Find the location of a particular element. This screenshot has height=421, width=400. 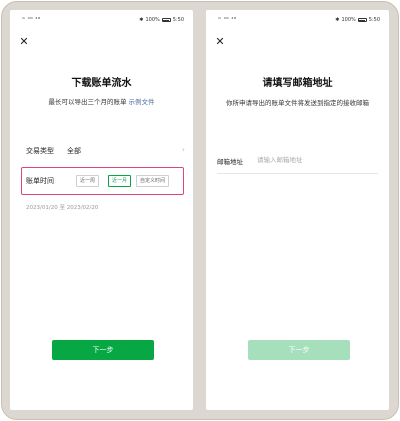

chip-custom-time: 自定义时间 is located at coordinates (153, 181).